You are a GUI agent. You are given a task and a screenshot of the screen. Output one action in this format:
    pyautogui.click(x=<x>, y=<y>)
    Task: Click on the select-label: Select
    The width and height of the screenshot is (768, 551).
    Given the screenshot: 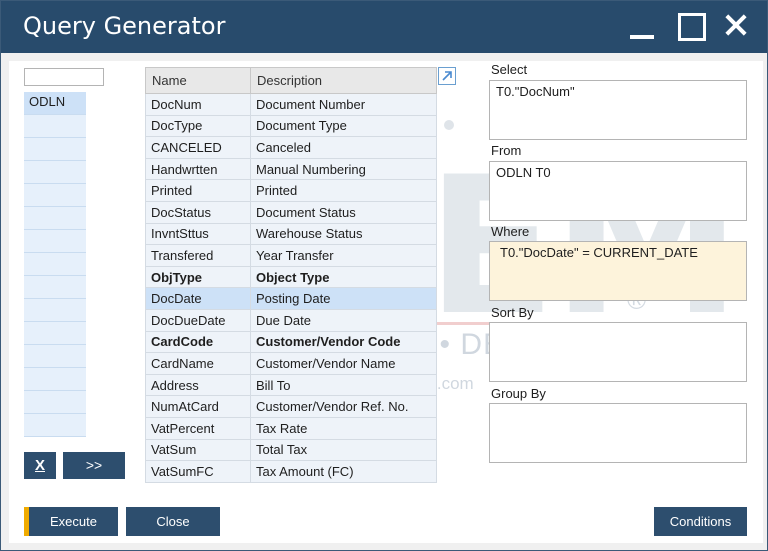 What is the action you would take?
    pyautogui.click(x=509, y=69)
    